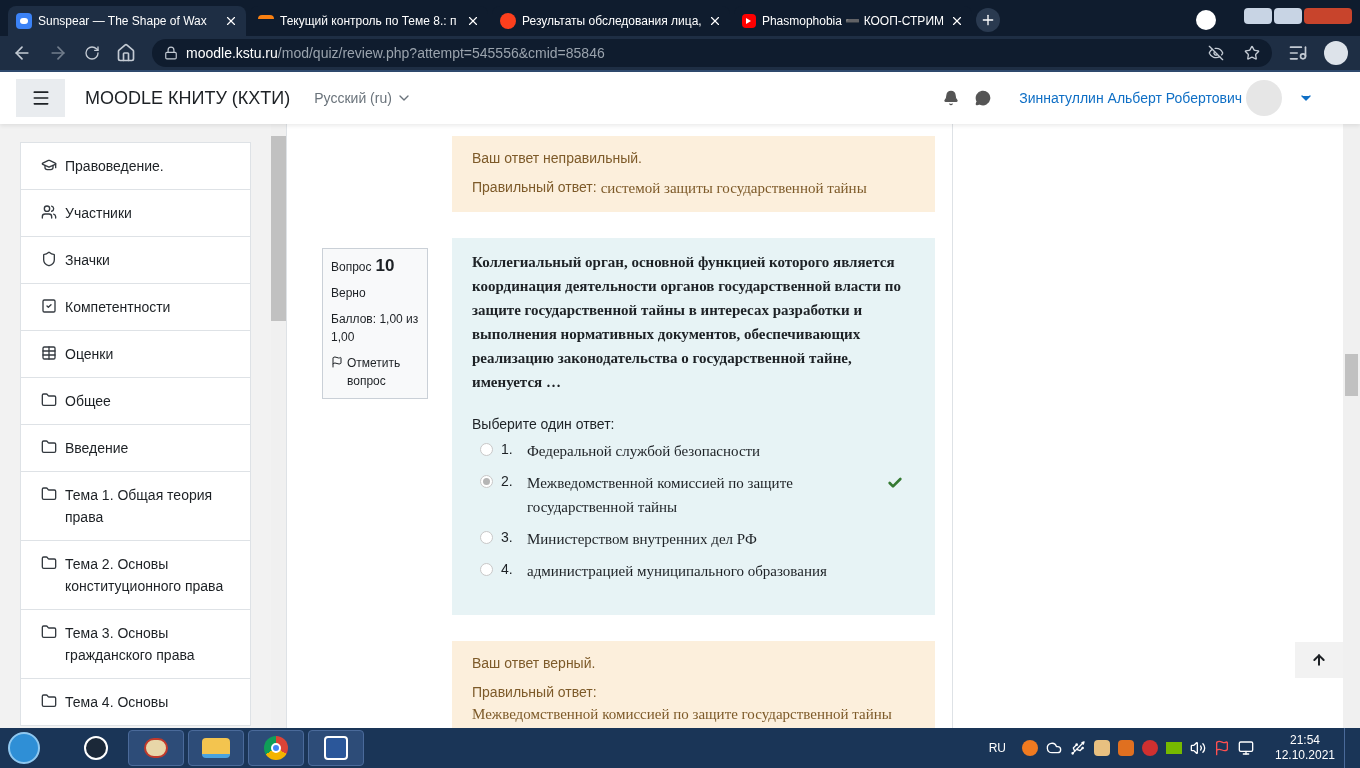 This screenshot has width=1360, height=768. I want to click on usb-icon, so click(1078, 748).